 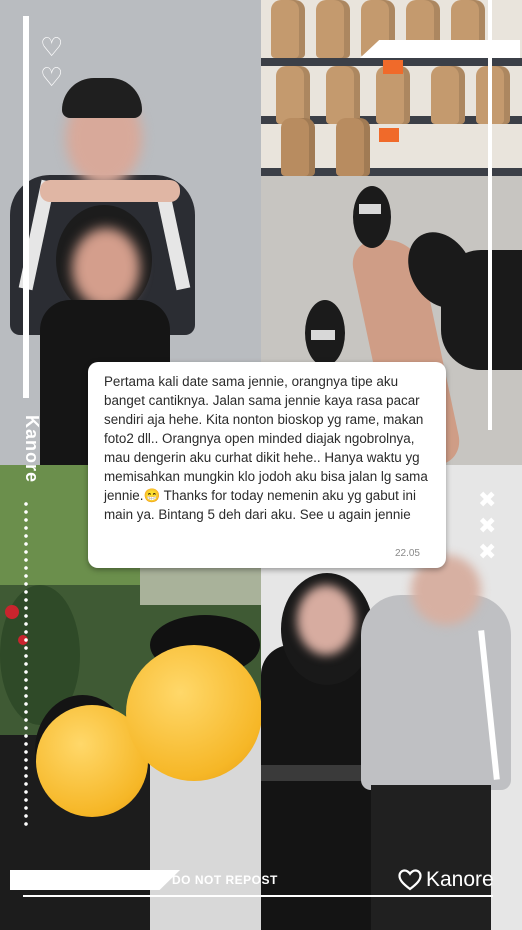 What do you see at coordinates (95, 880) in the screenshot?
I see `bottom-ribbon` at bounding box center [95, 880].